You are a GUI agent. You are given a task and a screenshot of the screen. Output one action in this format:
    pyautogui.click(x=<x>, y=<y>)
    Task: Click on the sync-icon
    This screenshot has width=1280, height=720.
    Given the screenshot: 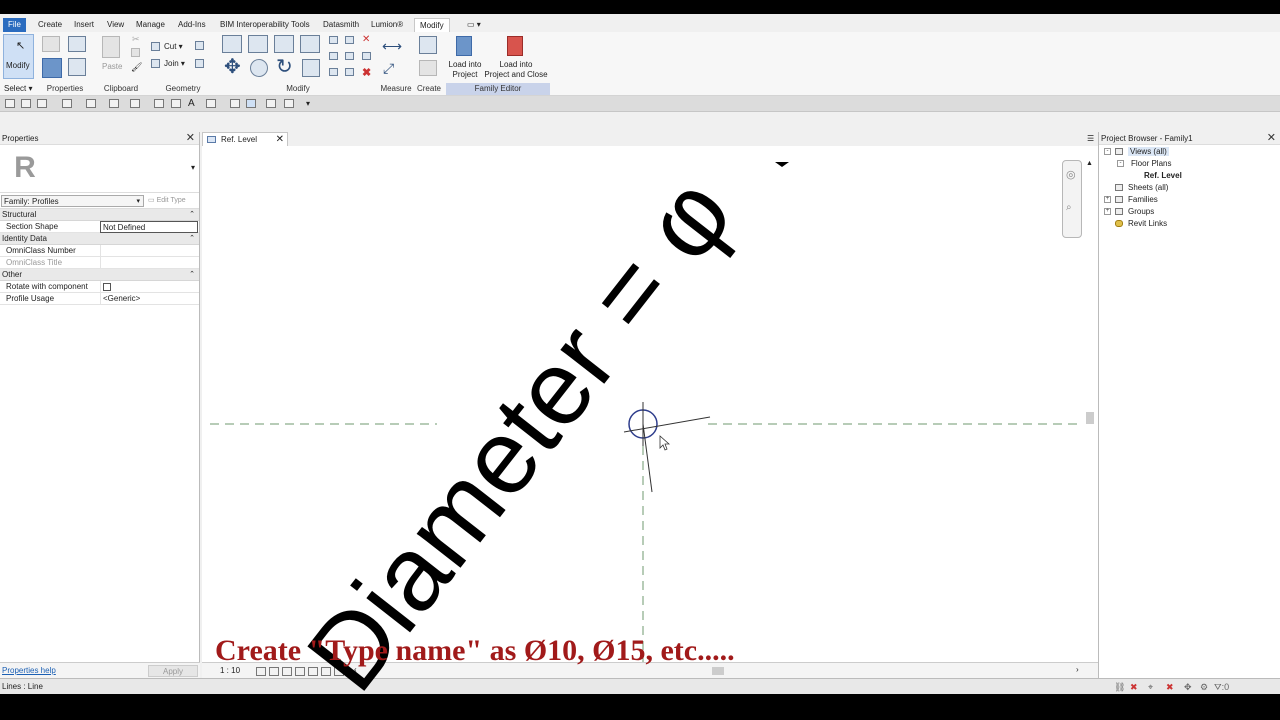 What is the action you would take?
    pyautogui.click(x=42, y=103)
    